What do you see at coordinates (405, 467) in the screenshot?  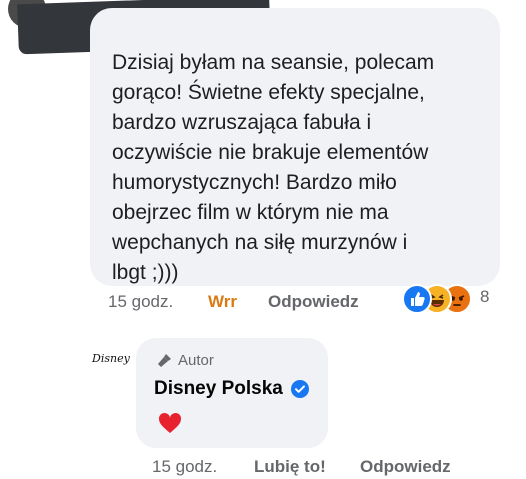 I see `reply-reply-button: Odpowiedz` at bounding box center [405, 467].